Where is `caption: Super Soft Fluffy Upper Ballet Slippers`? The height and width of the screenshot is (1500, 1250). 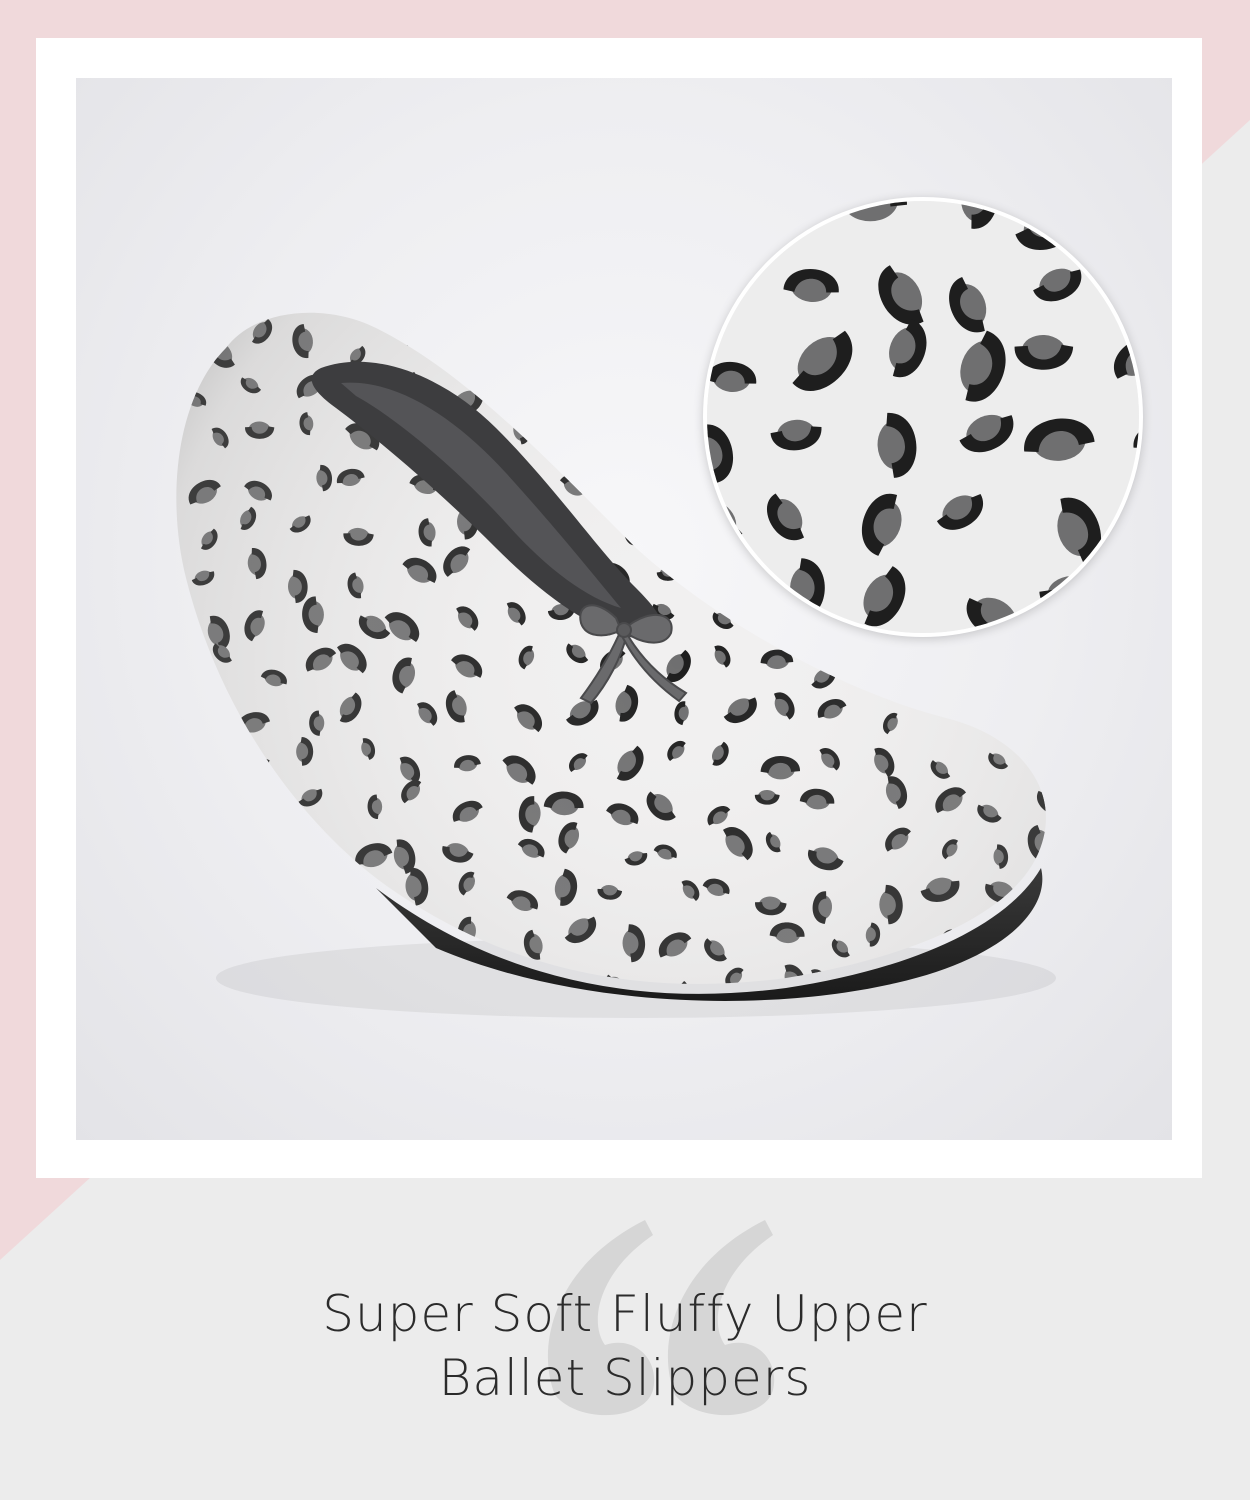 caption: Super Soft Fluffy Upper Ballet Slippers is located at coordinates (625, 1346).